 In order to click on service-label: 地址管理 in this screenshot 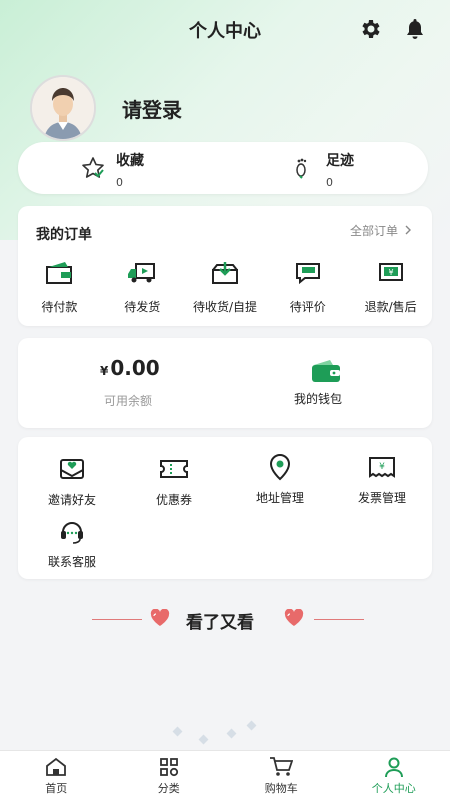, I will do `click(279, 498)`.